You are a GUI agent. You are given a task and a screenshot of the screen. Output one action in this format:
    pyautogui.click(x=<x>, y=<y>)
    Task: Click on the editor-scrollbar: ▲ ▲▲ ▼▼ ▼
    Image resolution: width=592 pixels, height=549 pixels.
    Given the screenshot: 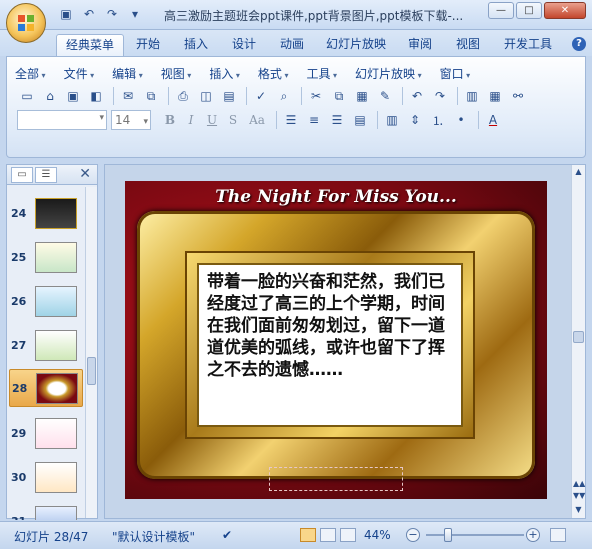 What is the action you would take?
    pyautogui.click(x=578, y=341)
    